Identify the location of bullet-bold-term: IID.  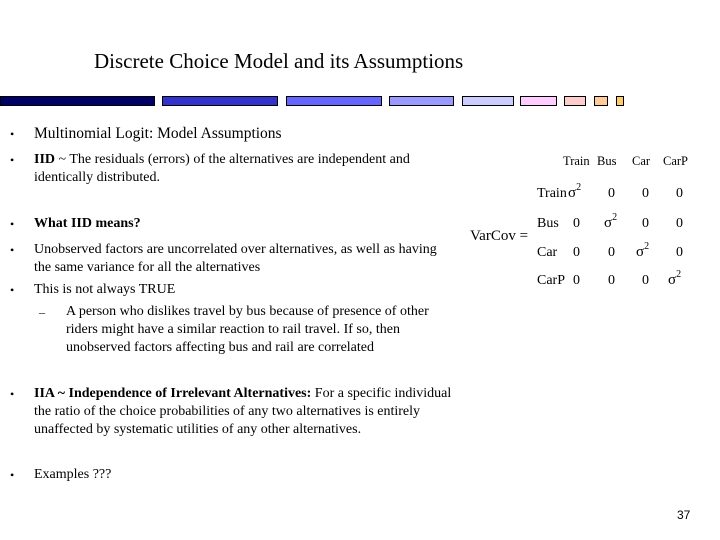
(45, 159).